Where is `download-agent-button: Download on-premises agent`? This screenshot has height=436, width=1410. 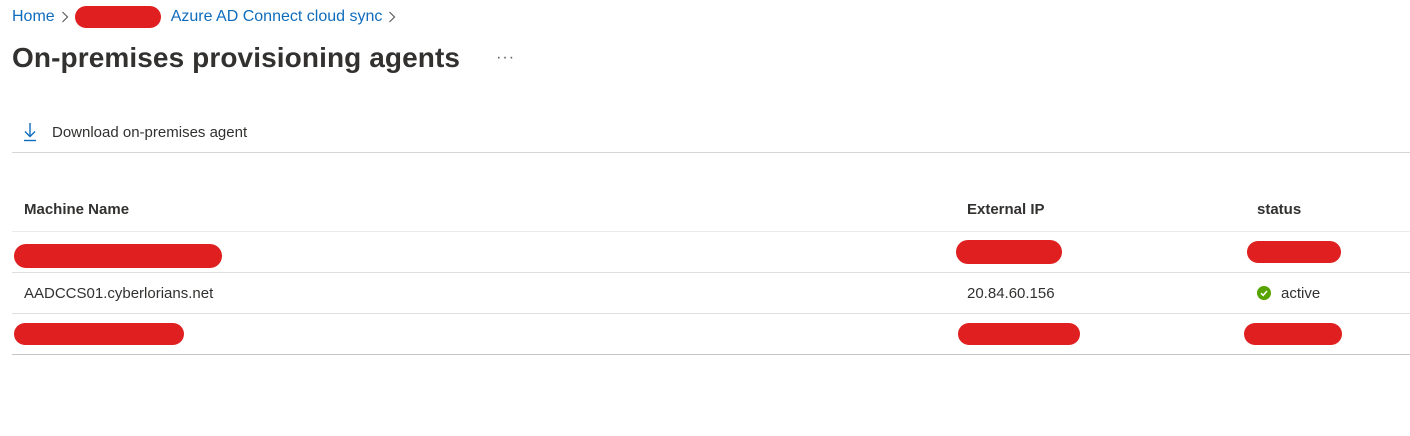 download-agent-button: Download on-premises agent is located at coordinates (134, 132).